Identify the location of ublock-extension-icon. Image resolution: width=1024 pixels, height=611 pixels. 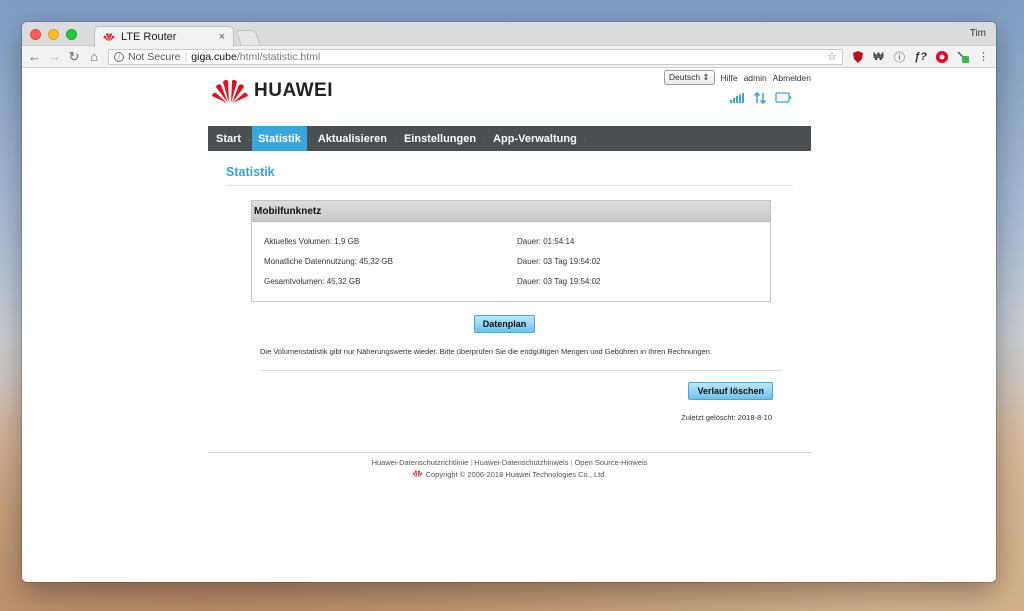
(857, 56).